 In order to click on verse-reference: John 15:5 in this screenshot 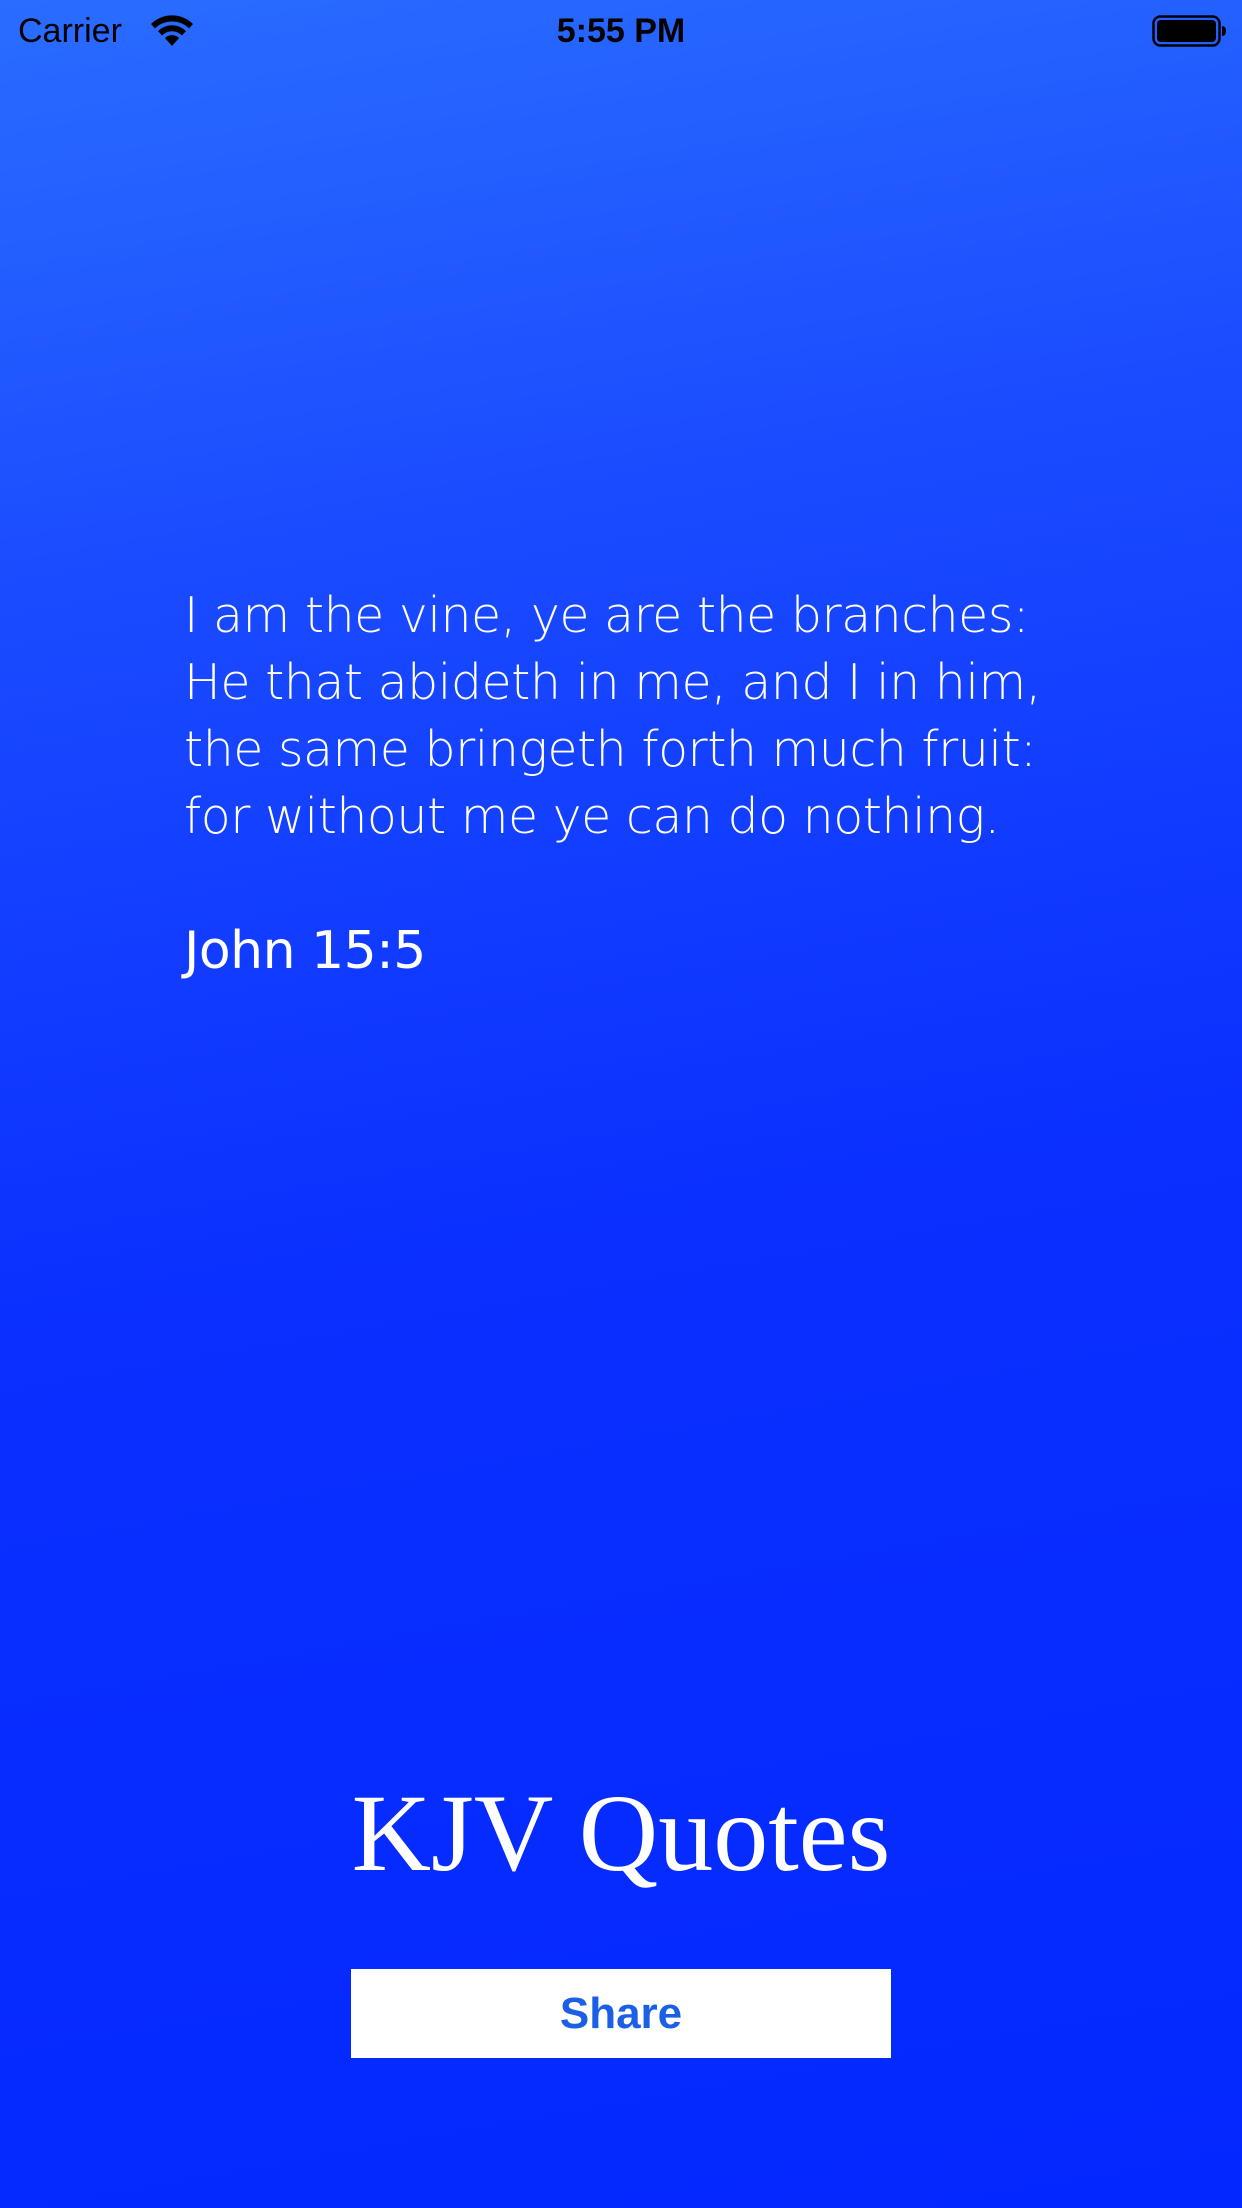, I will do `click(305, 951)`.